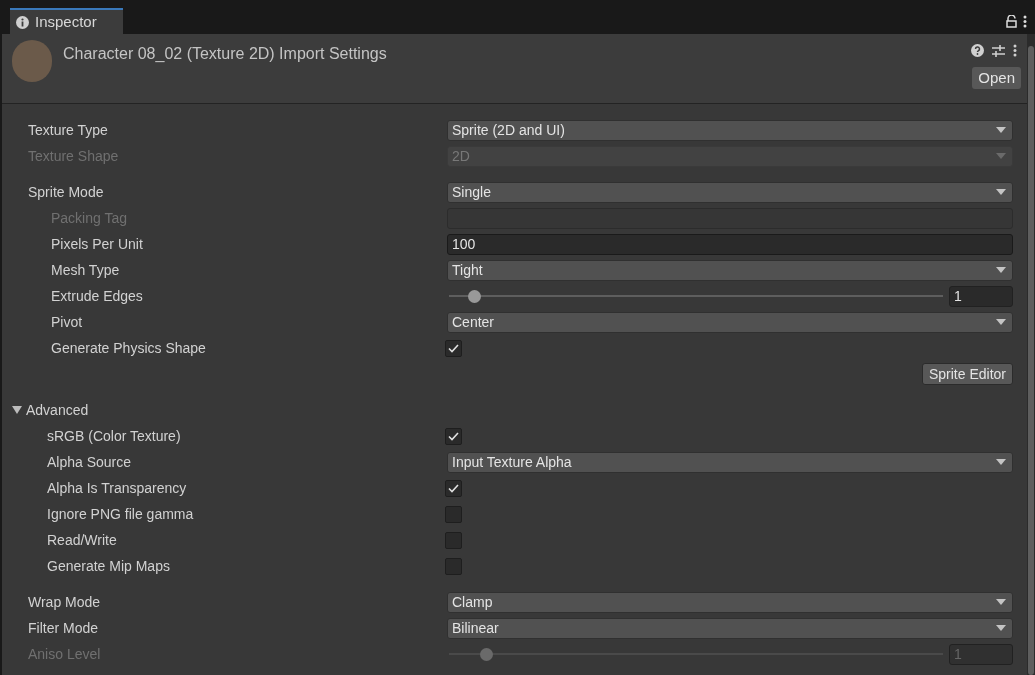  What do you see at coordinates (730, 628) in the screenshot?
I see `dropdown: Bilinear` at bounding box center [730, 628].